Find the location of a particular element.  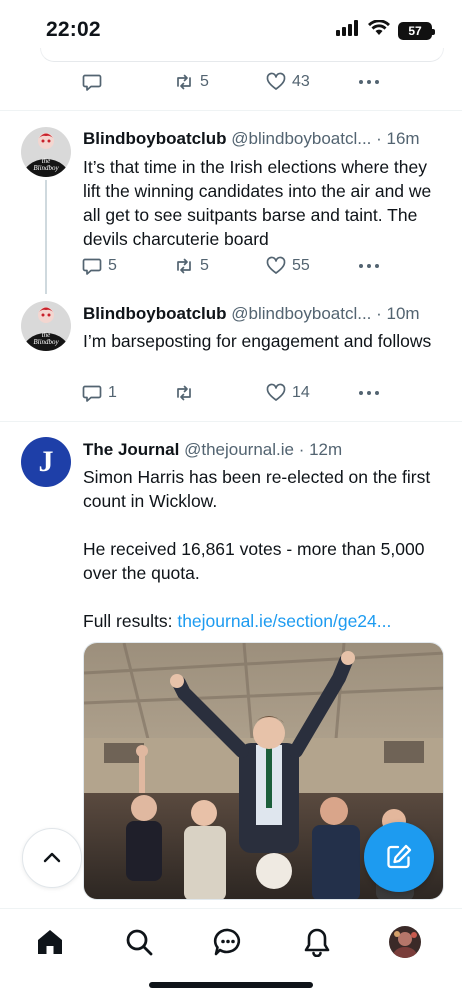

tab-profile is located at coordinates (405, 942).